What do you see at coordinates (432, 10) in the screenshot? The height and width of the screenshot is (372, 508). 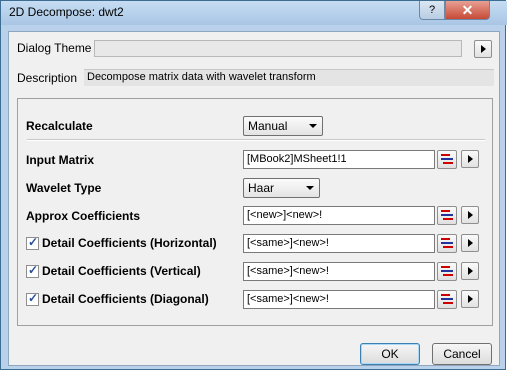 I see `help-button: ?` at bounding box center [432, 10].